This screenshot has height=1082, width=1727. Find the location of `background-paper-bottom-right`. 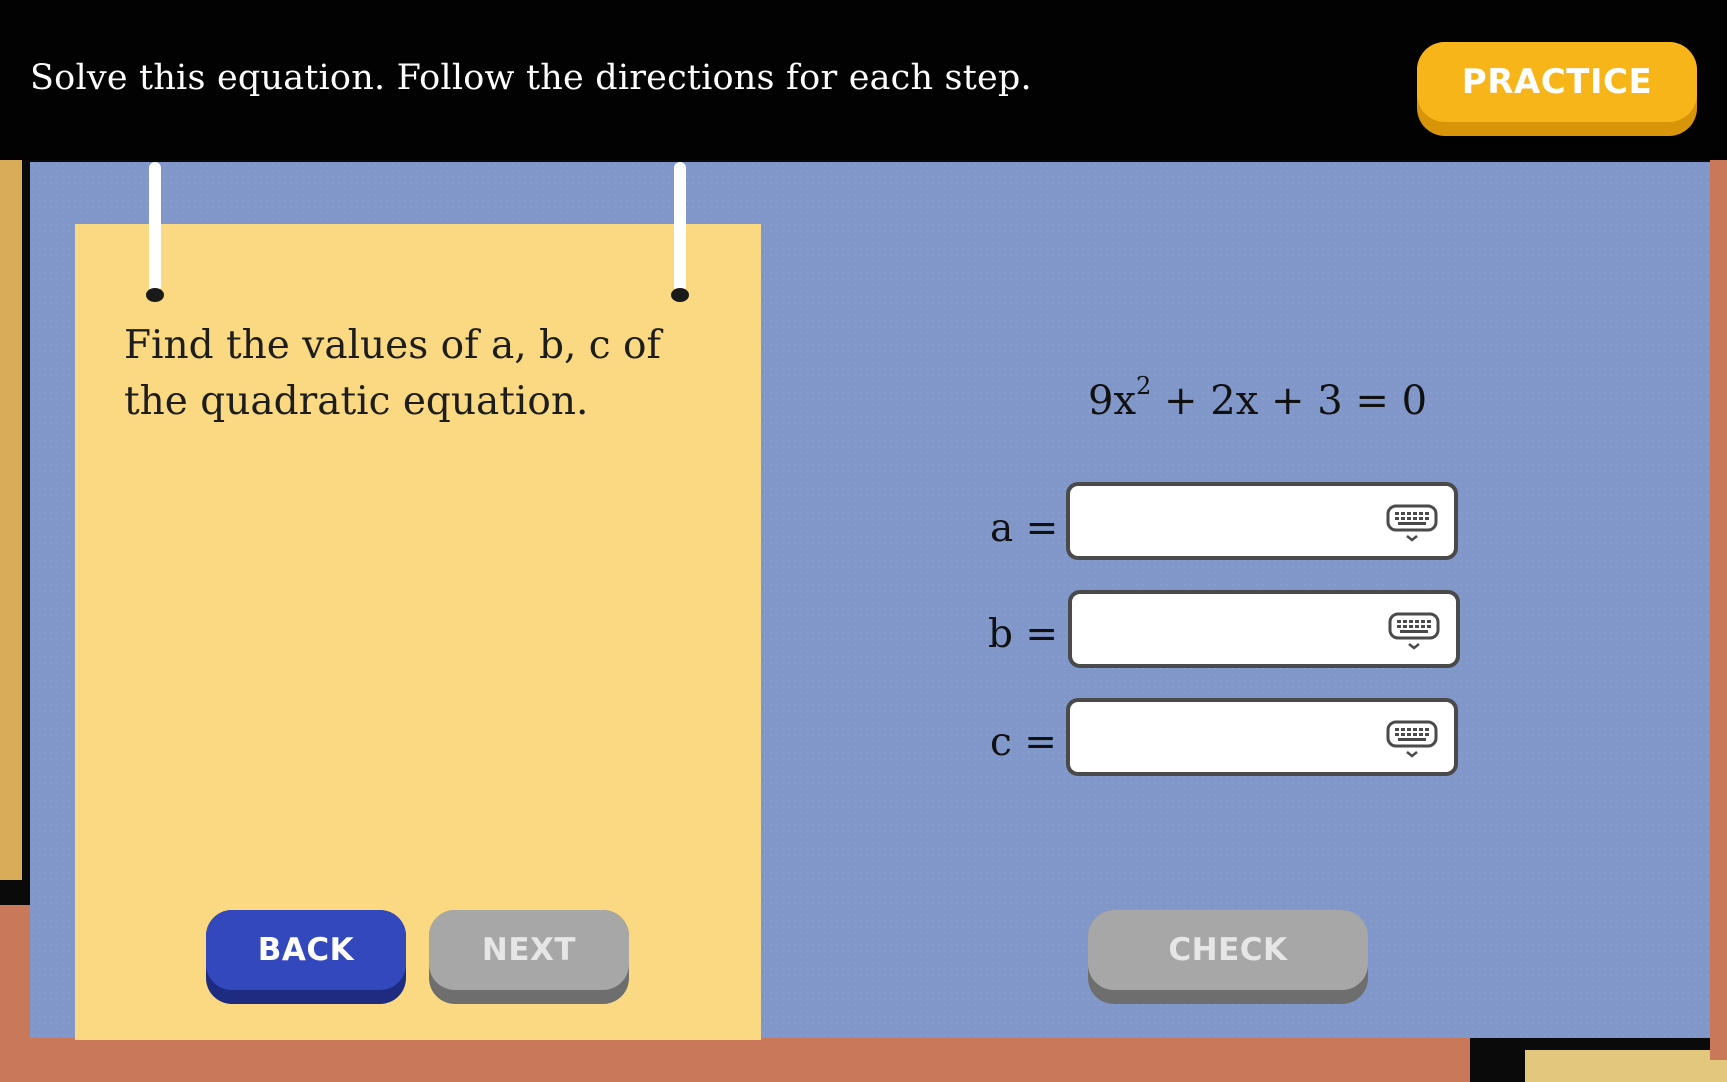

background-paper-bottom-right is located at coordinates (1626, 1066).